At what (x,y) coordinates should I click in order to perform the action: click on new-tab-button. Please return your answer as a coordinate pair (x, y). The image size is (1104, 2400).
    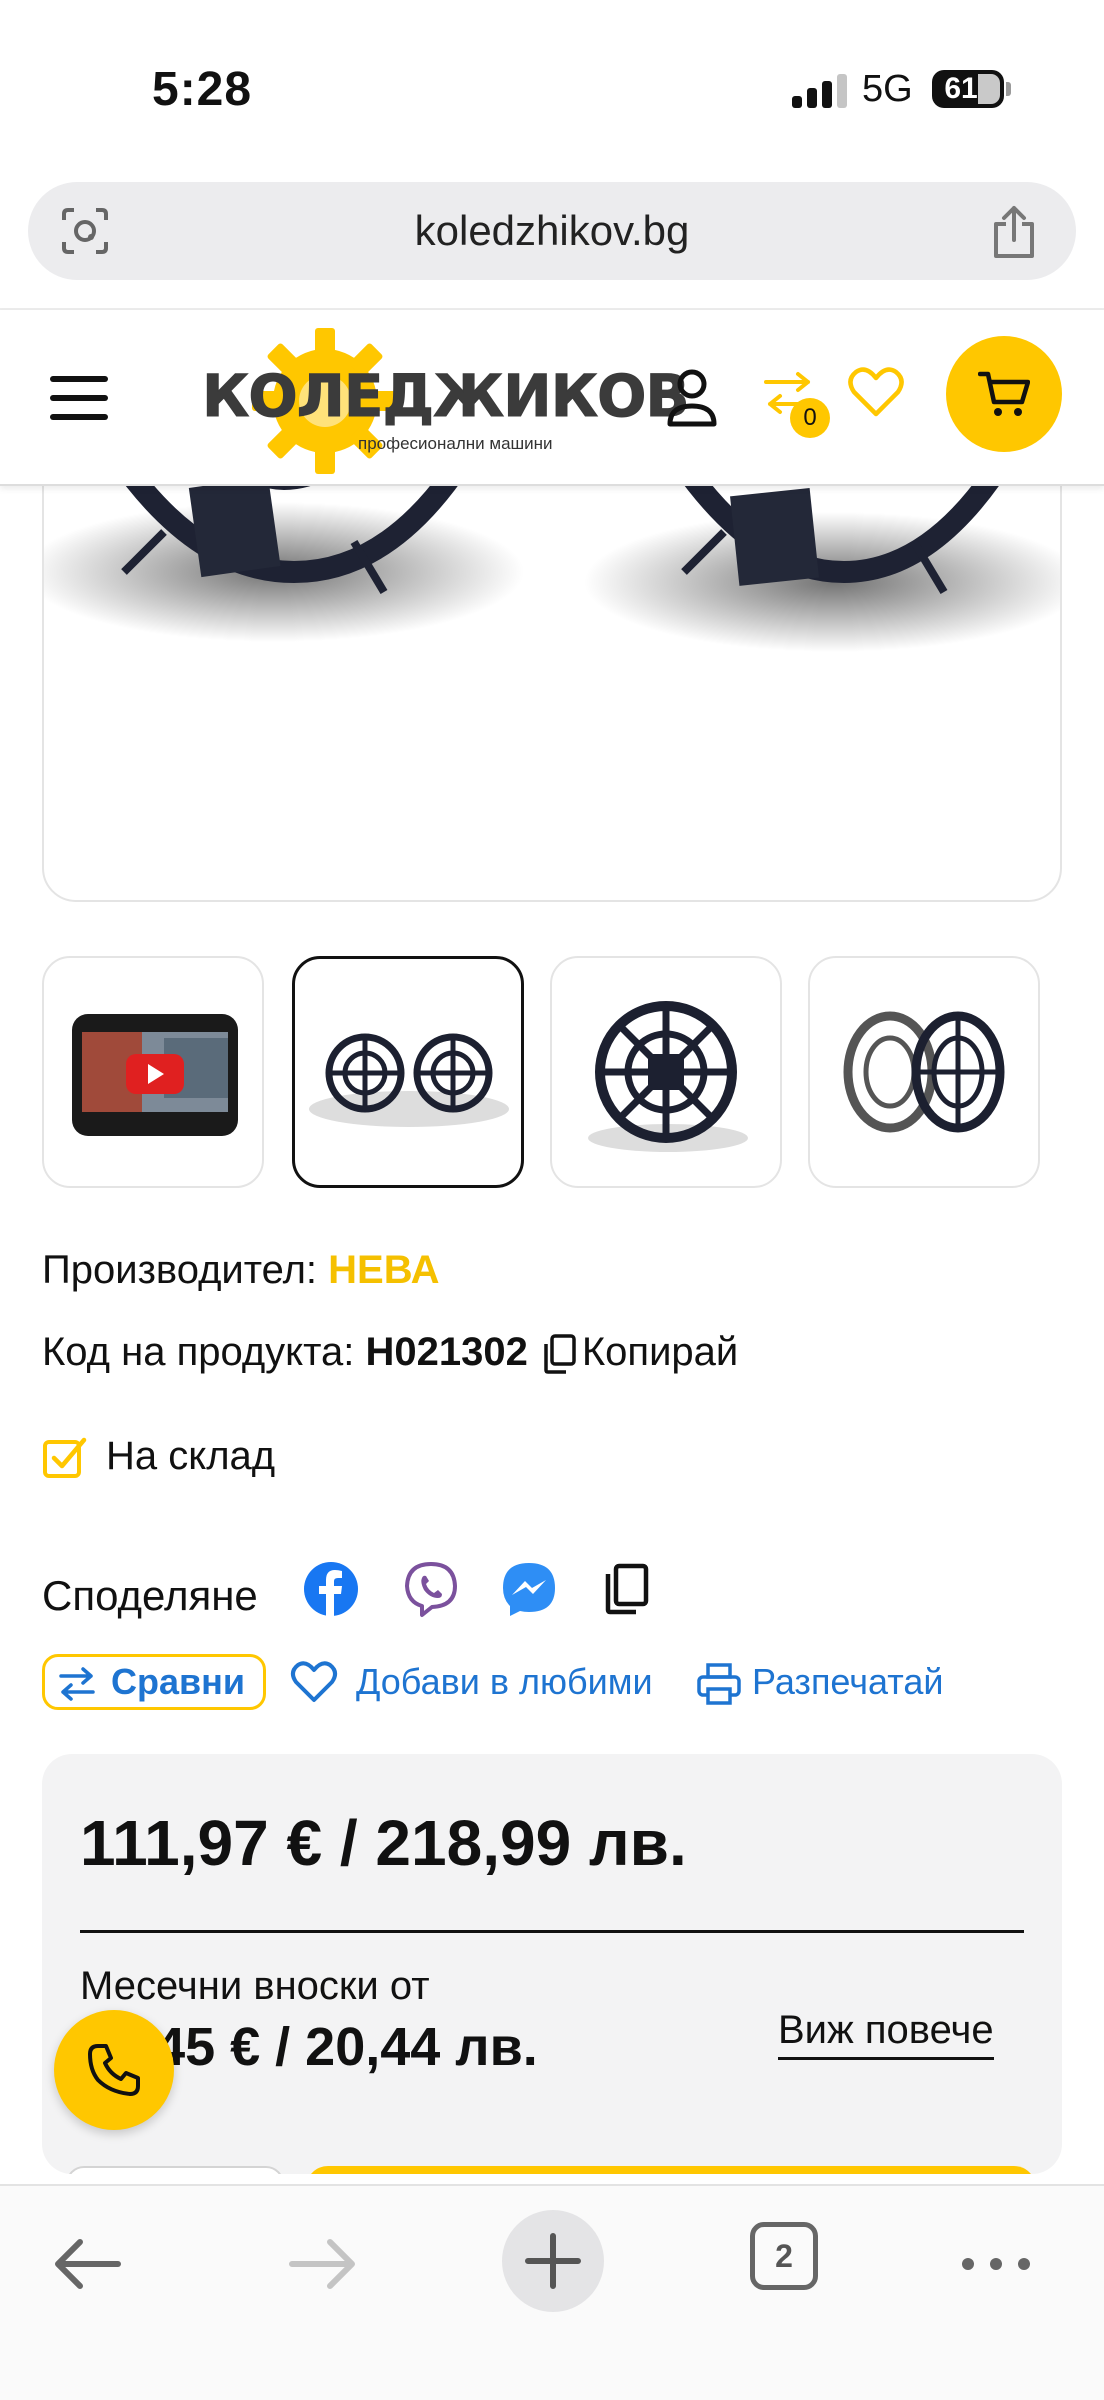
    Looking at the image, I should click on (553, 2261).